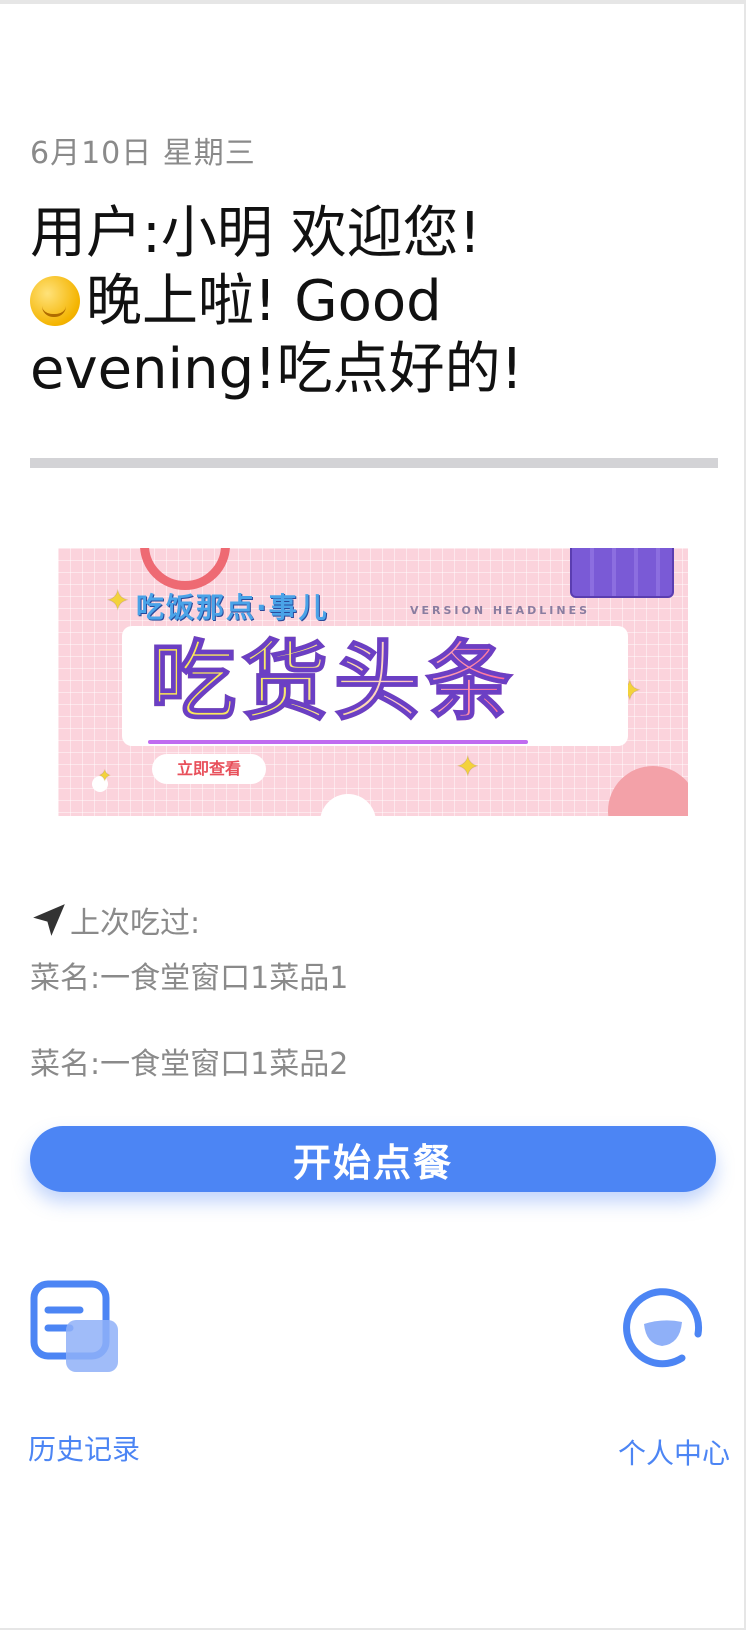 This screenshot has width=754, height=1636. Describe the element at coordinates (256, 233) in the screenshot. I see `welcome-line: 用户:小明 欢迎您!` at that location.